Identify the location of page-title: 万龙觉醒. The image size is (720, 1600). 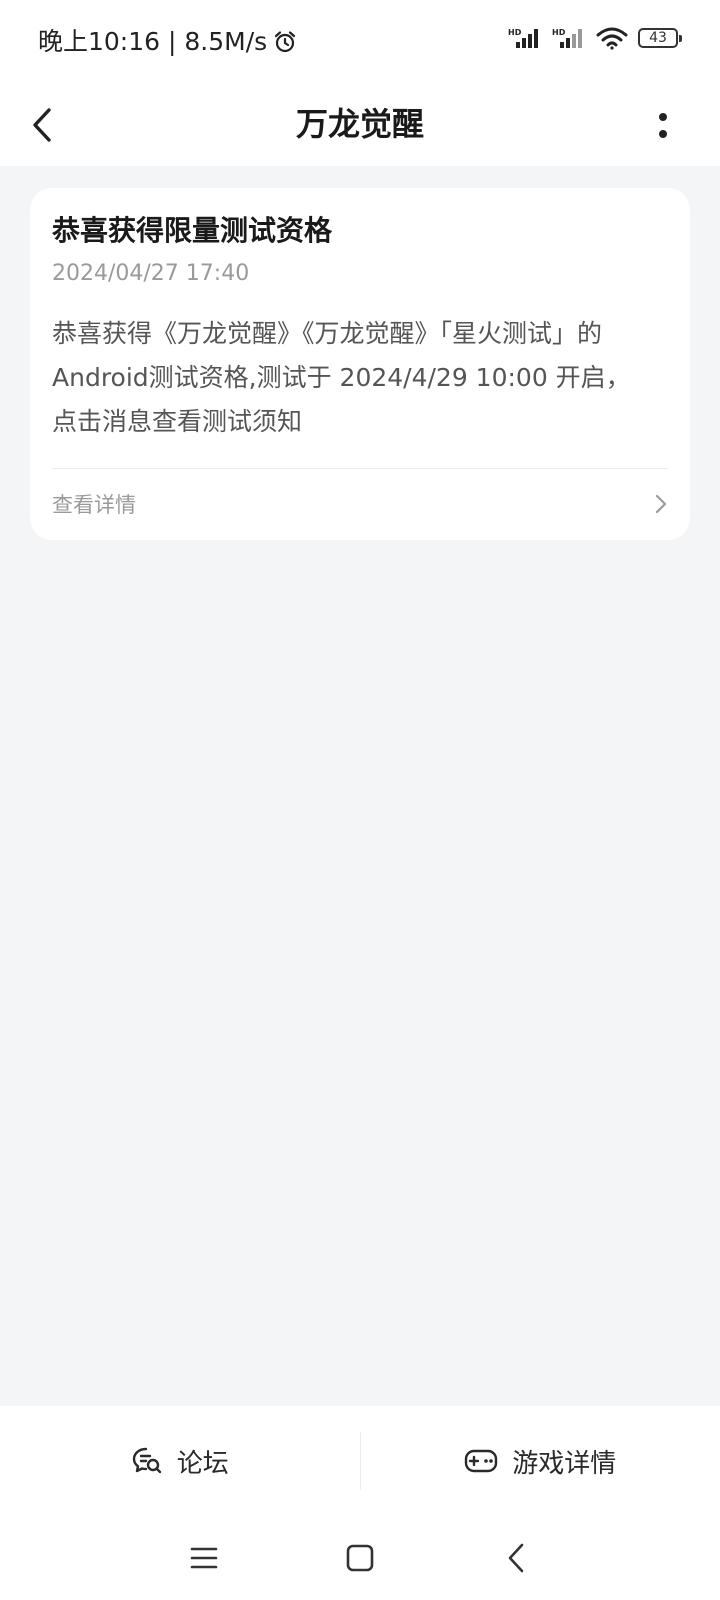
(359, 124).